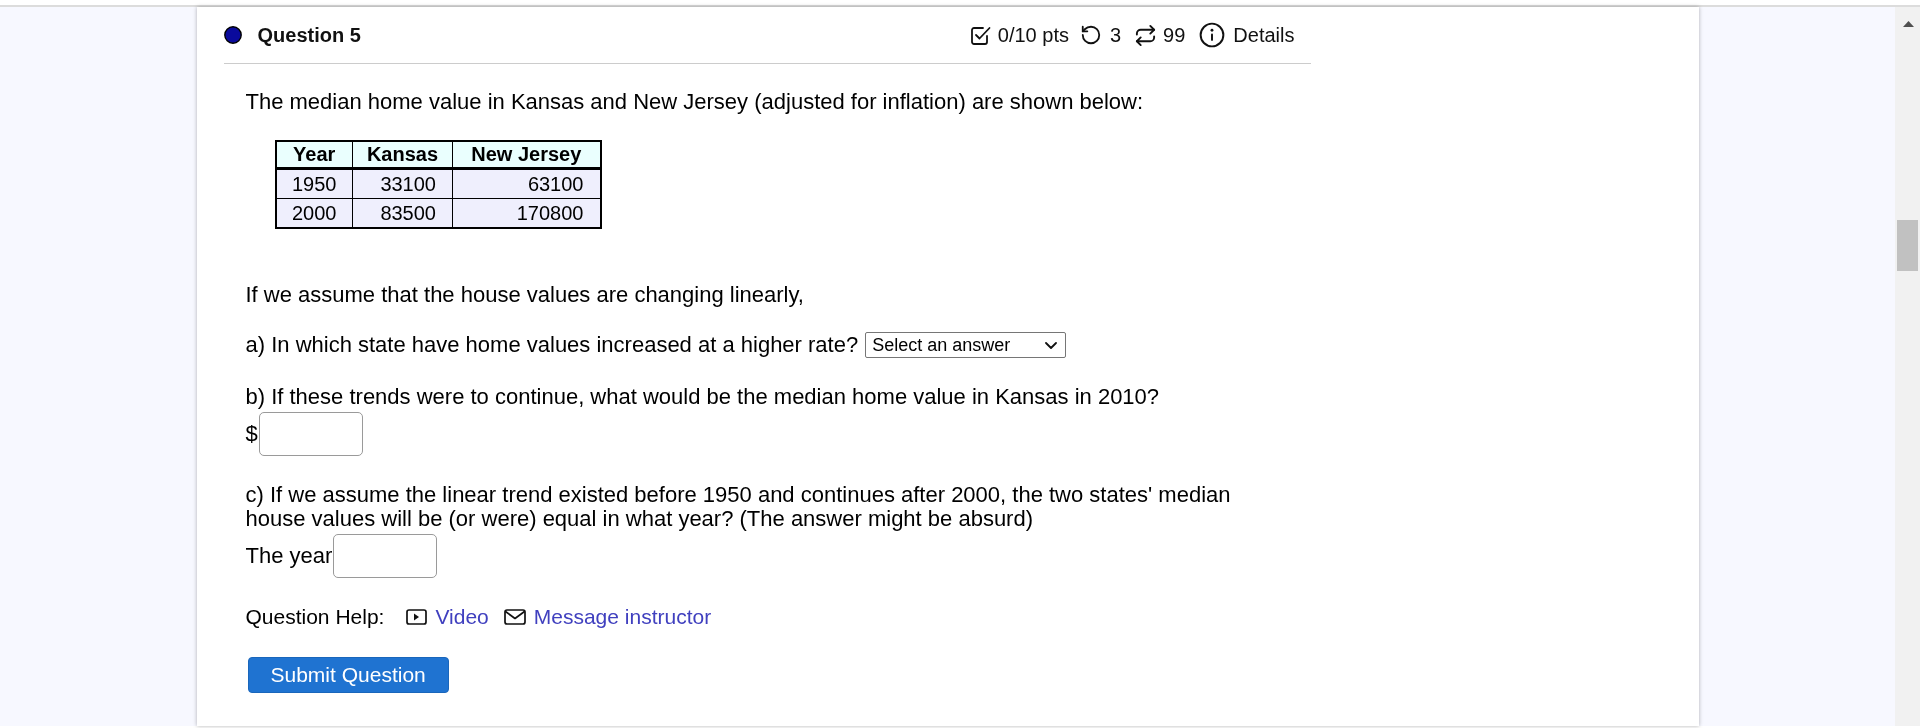 The image size is (1920, 728). Describe the element at coordinates (526, 183) in the screenshot. I see `table-cell: 63100` at that location.